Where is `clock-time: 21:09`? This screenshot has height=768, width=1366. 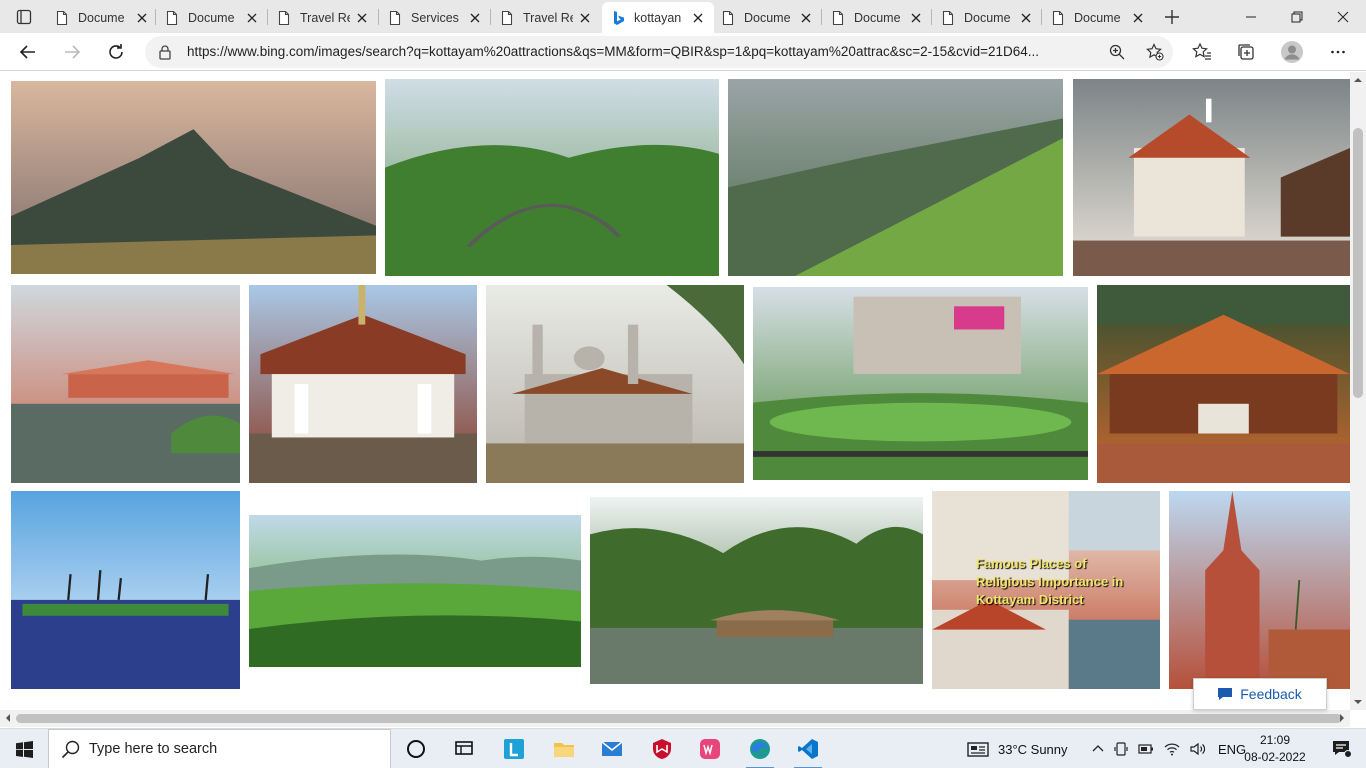
clock-time: 21:09 is located at coordinates (1275, 740).